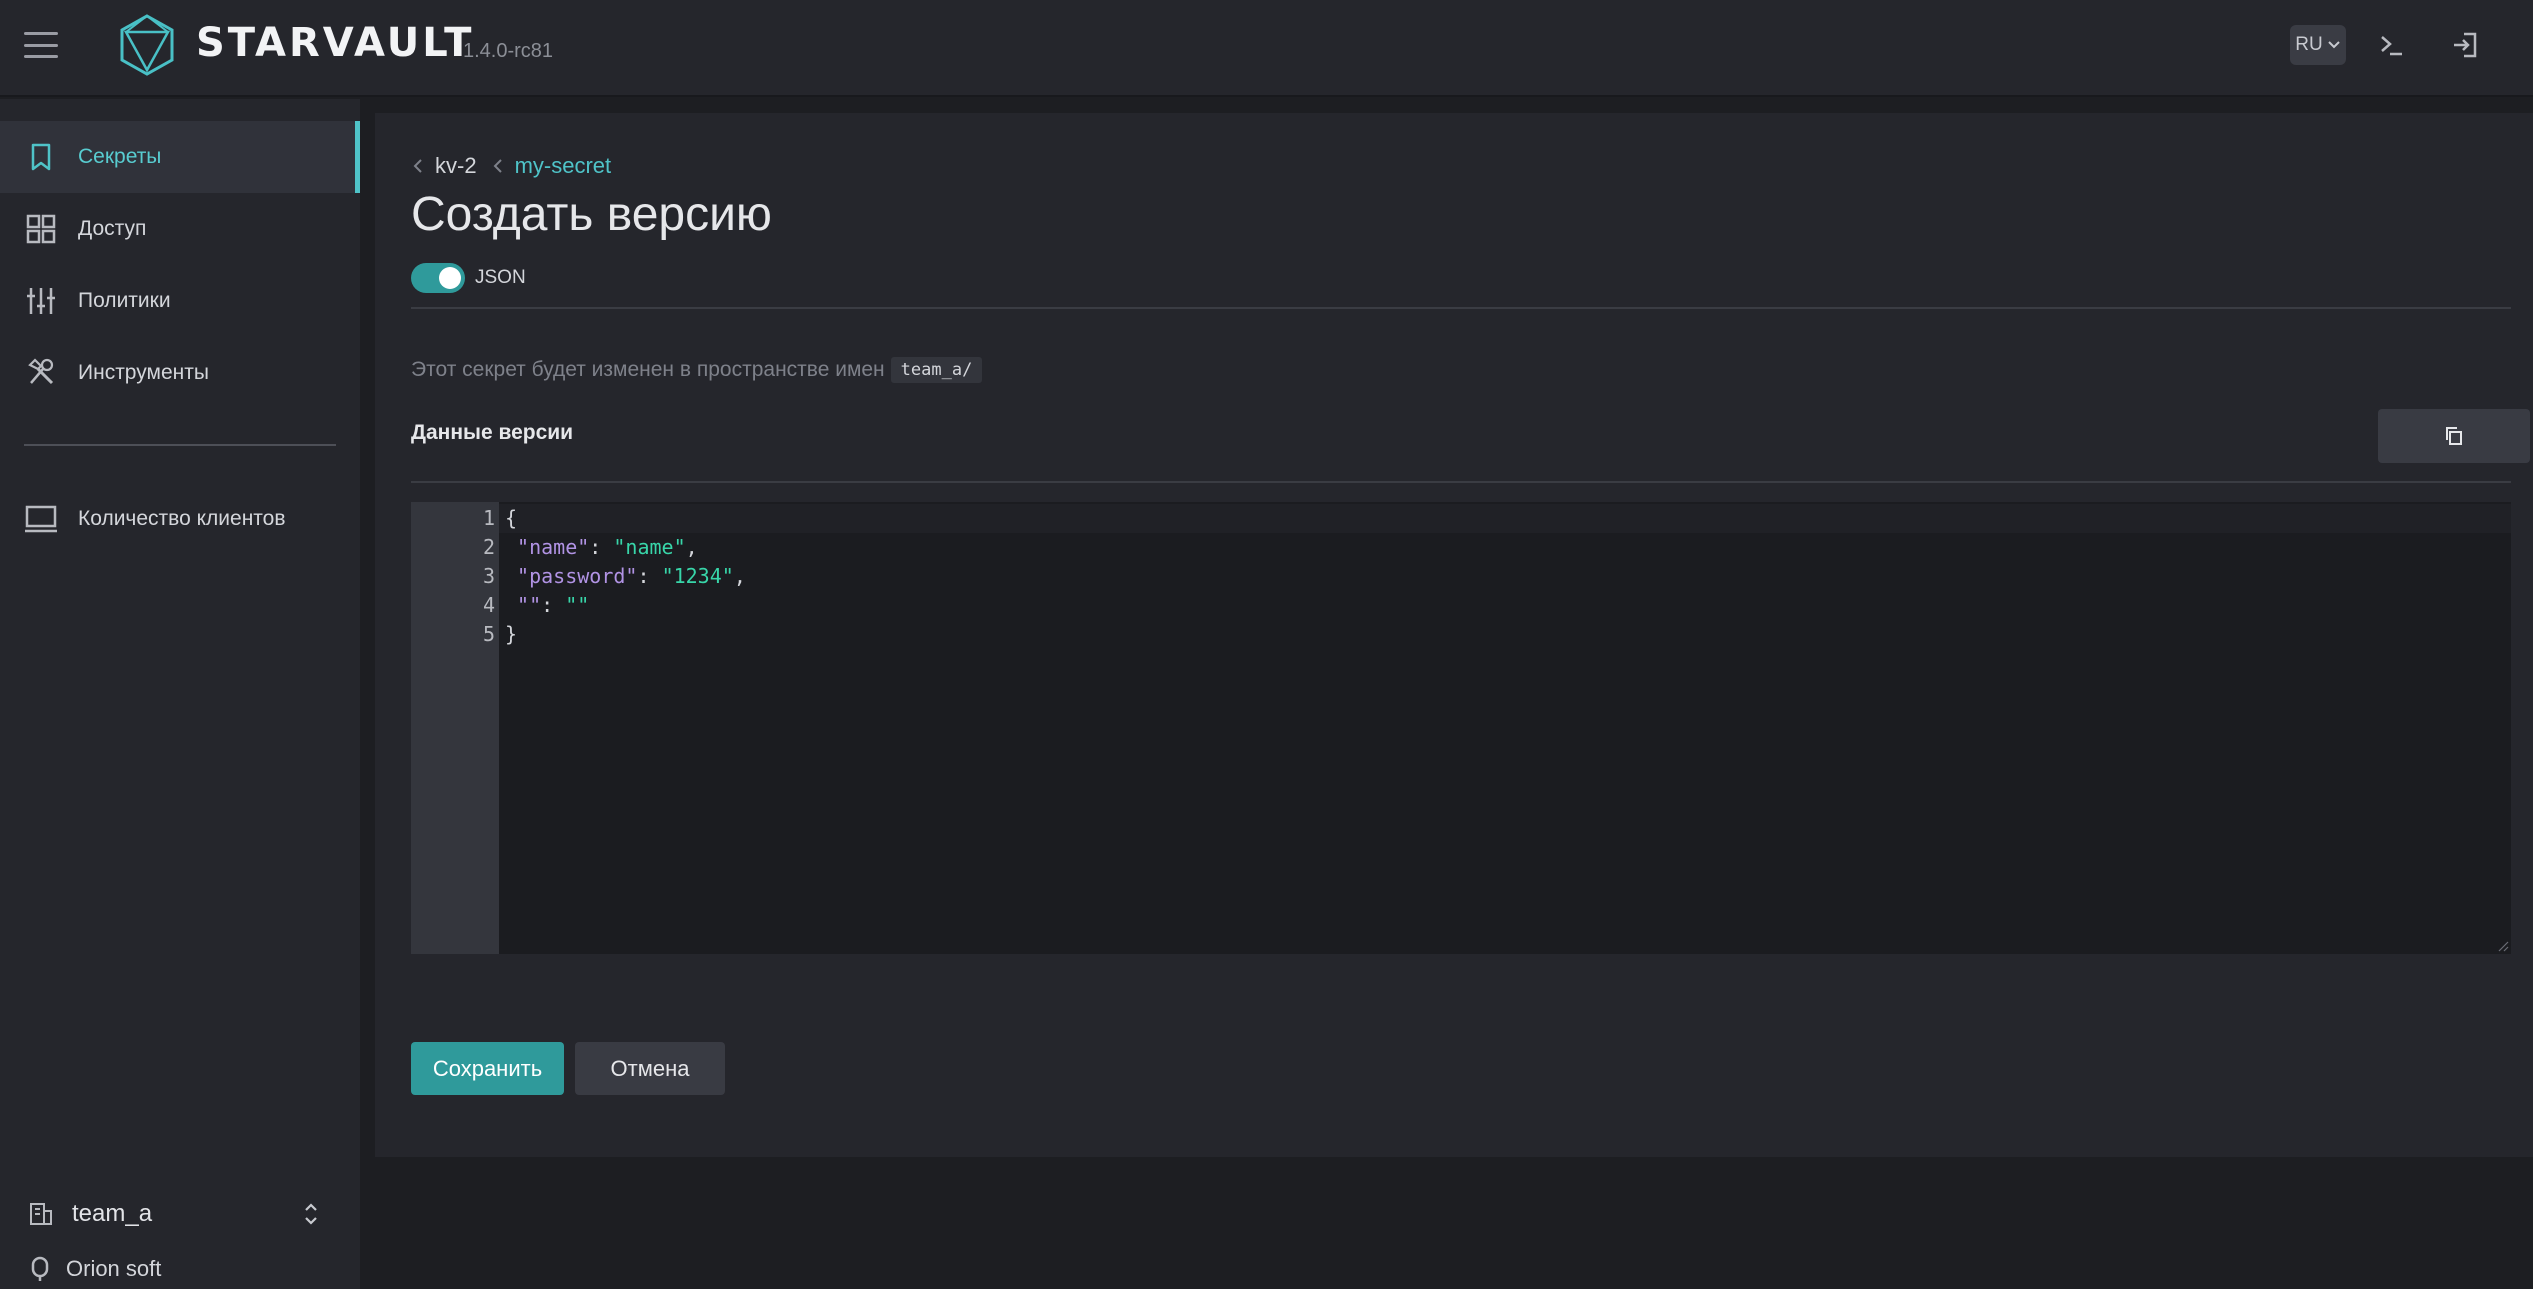 This screenshot has width=2533, height=1289. I want to click on logo-icon, so click(147, 45).